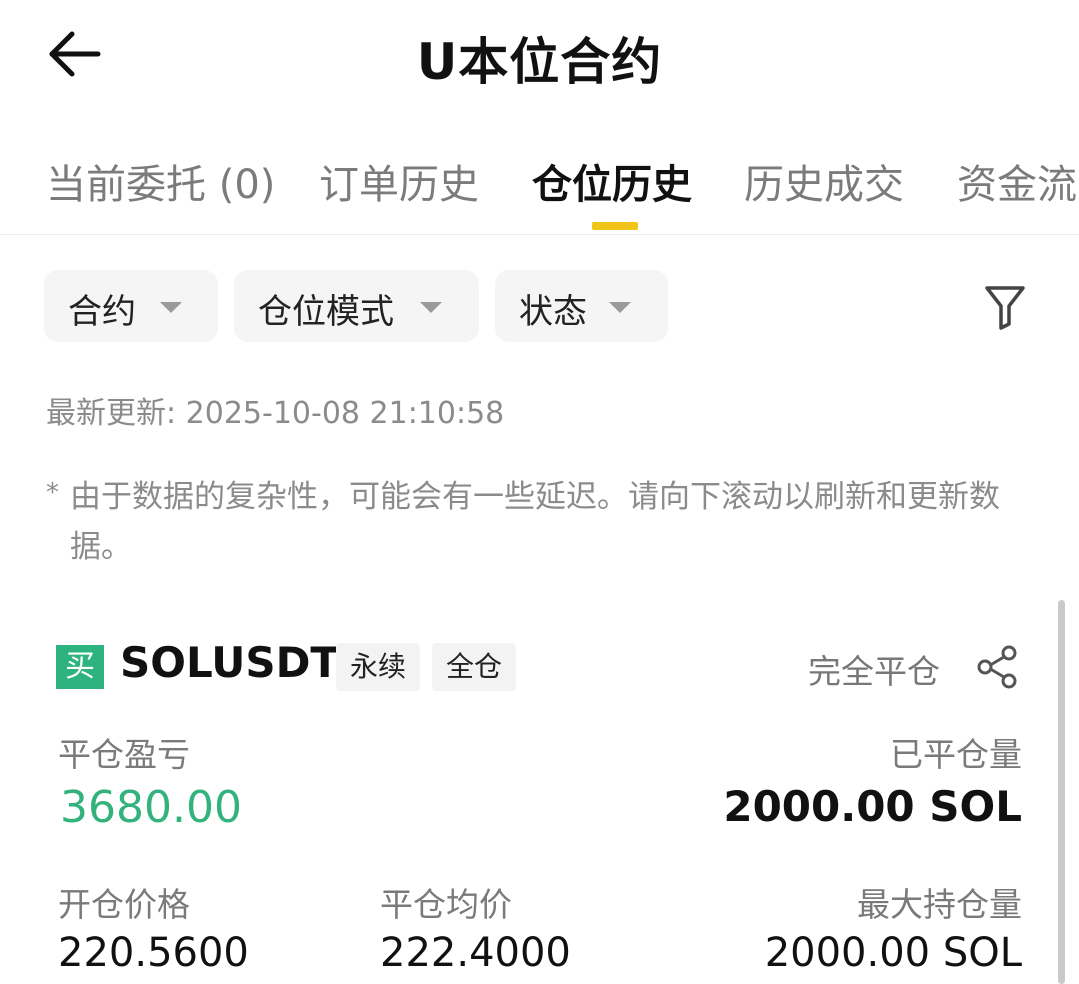  I want to click on header: U本位合约, so click(539, 55).